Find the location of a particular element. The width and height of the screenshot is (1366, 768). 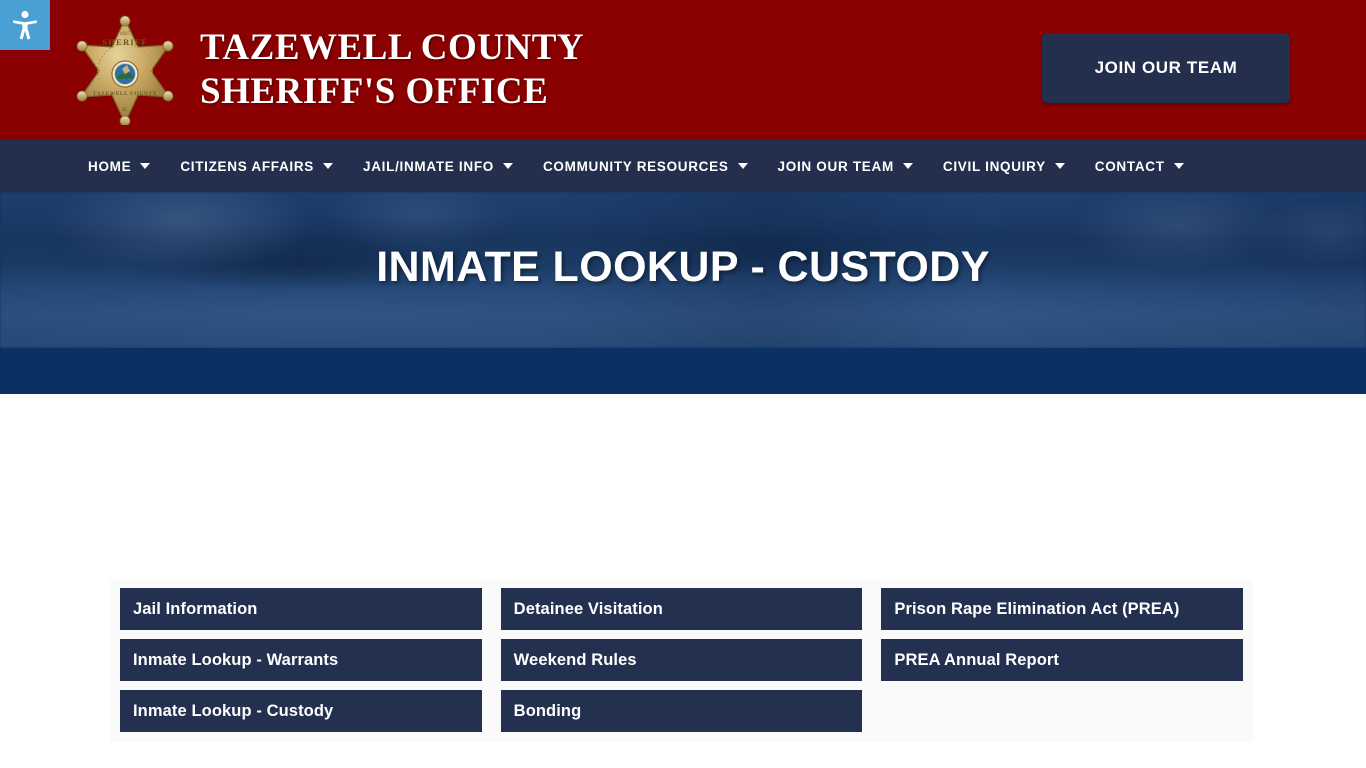

nav-item-civil-inquiry: CIVIL INQUIRY is located at coordinates (1004, 166).